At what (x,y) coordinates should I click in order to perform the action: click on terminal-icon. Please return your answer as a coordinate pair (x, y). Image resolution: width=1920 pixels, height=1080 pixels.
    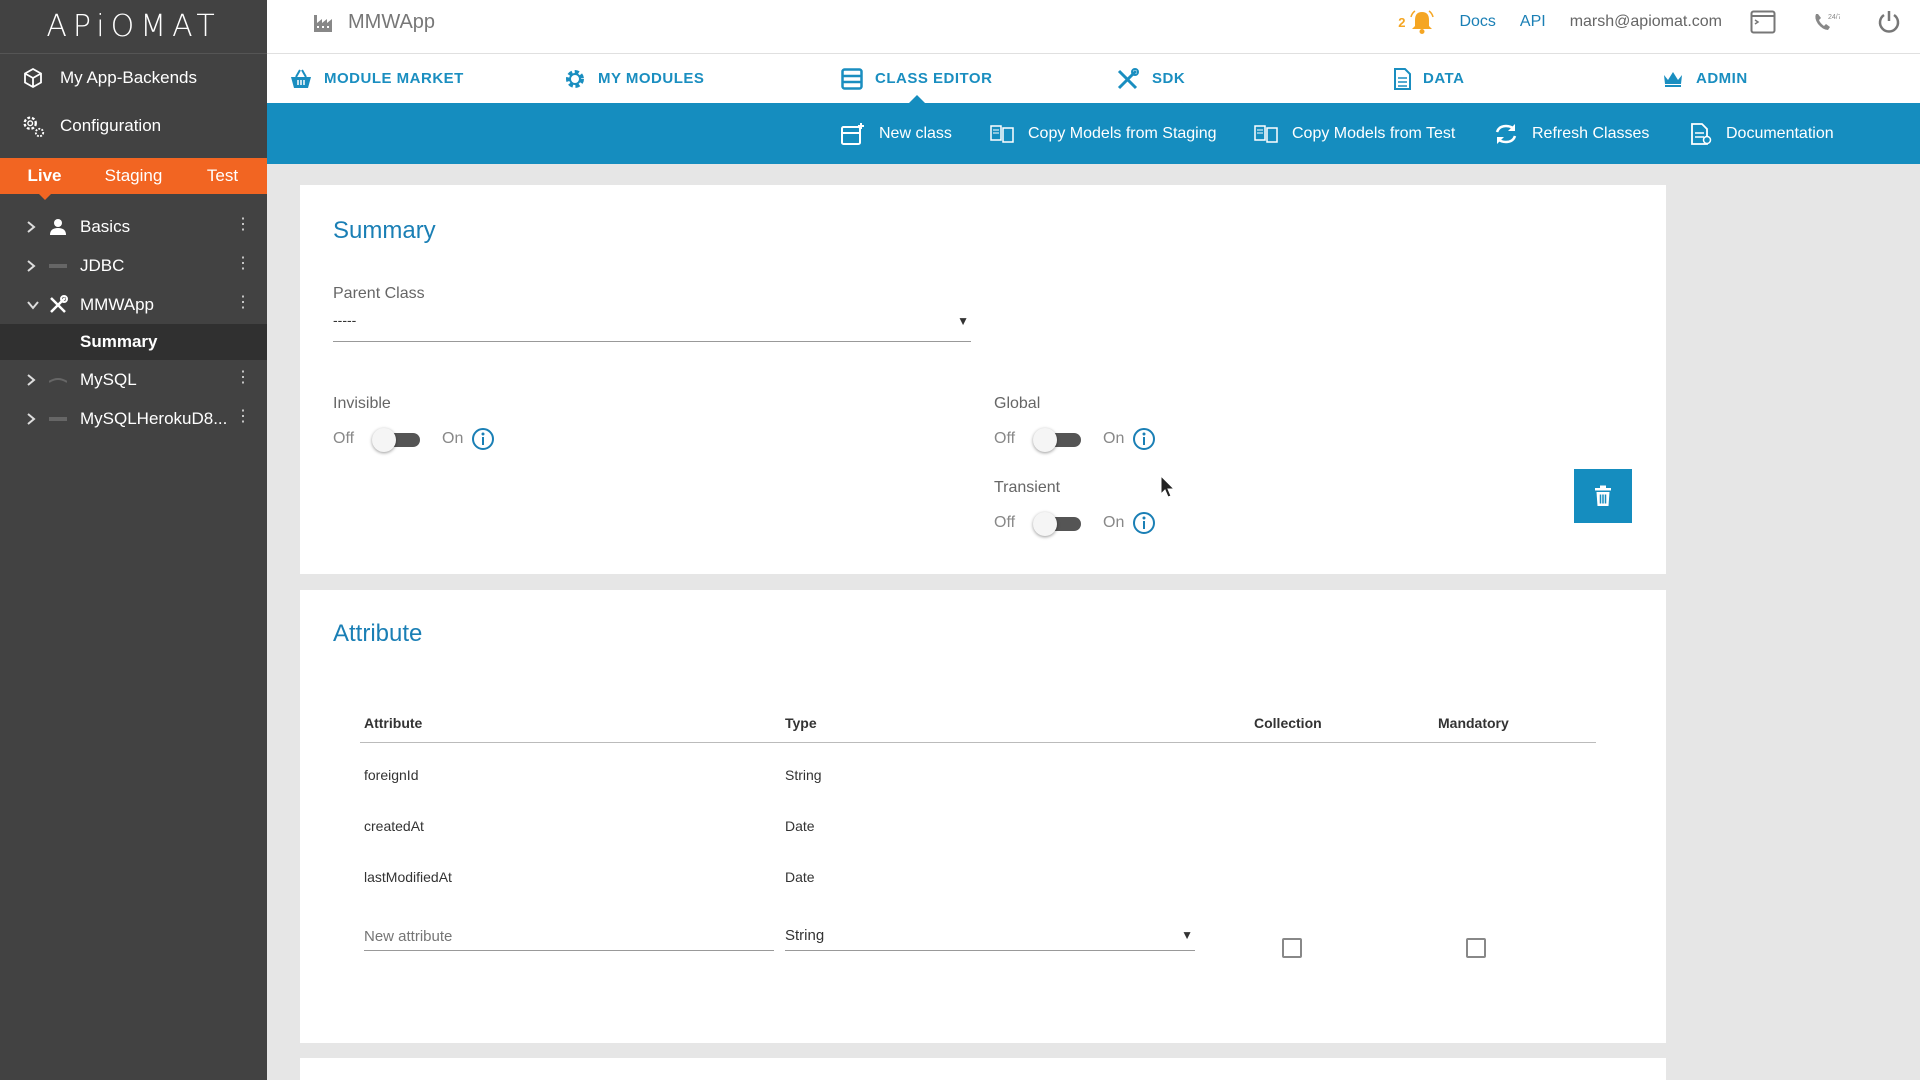
    Looking at the image, I should click on (1763, 22).